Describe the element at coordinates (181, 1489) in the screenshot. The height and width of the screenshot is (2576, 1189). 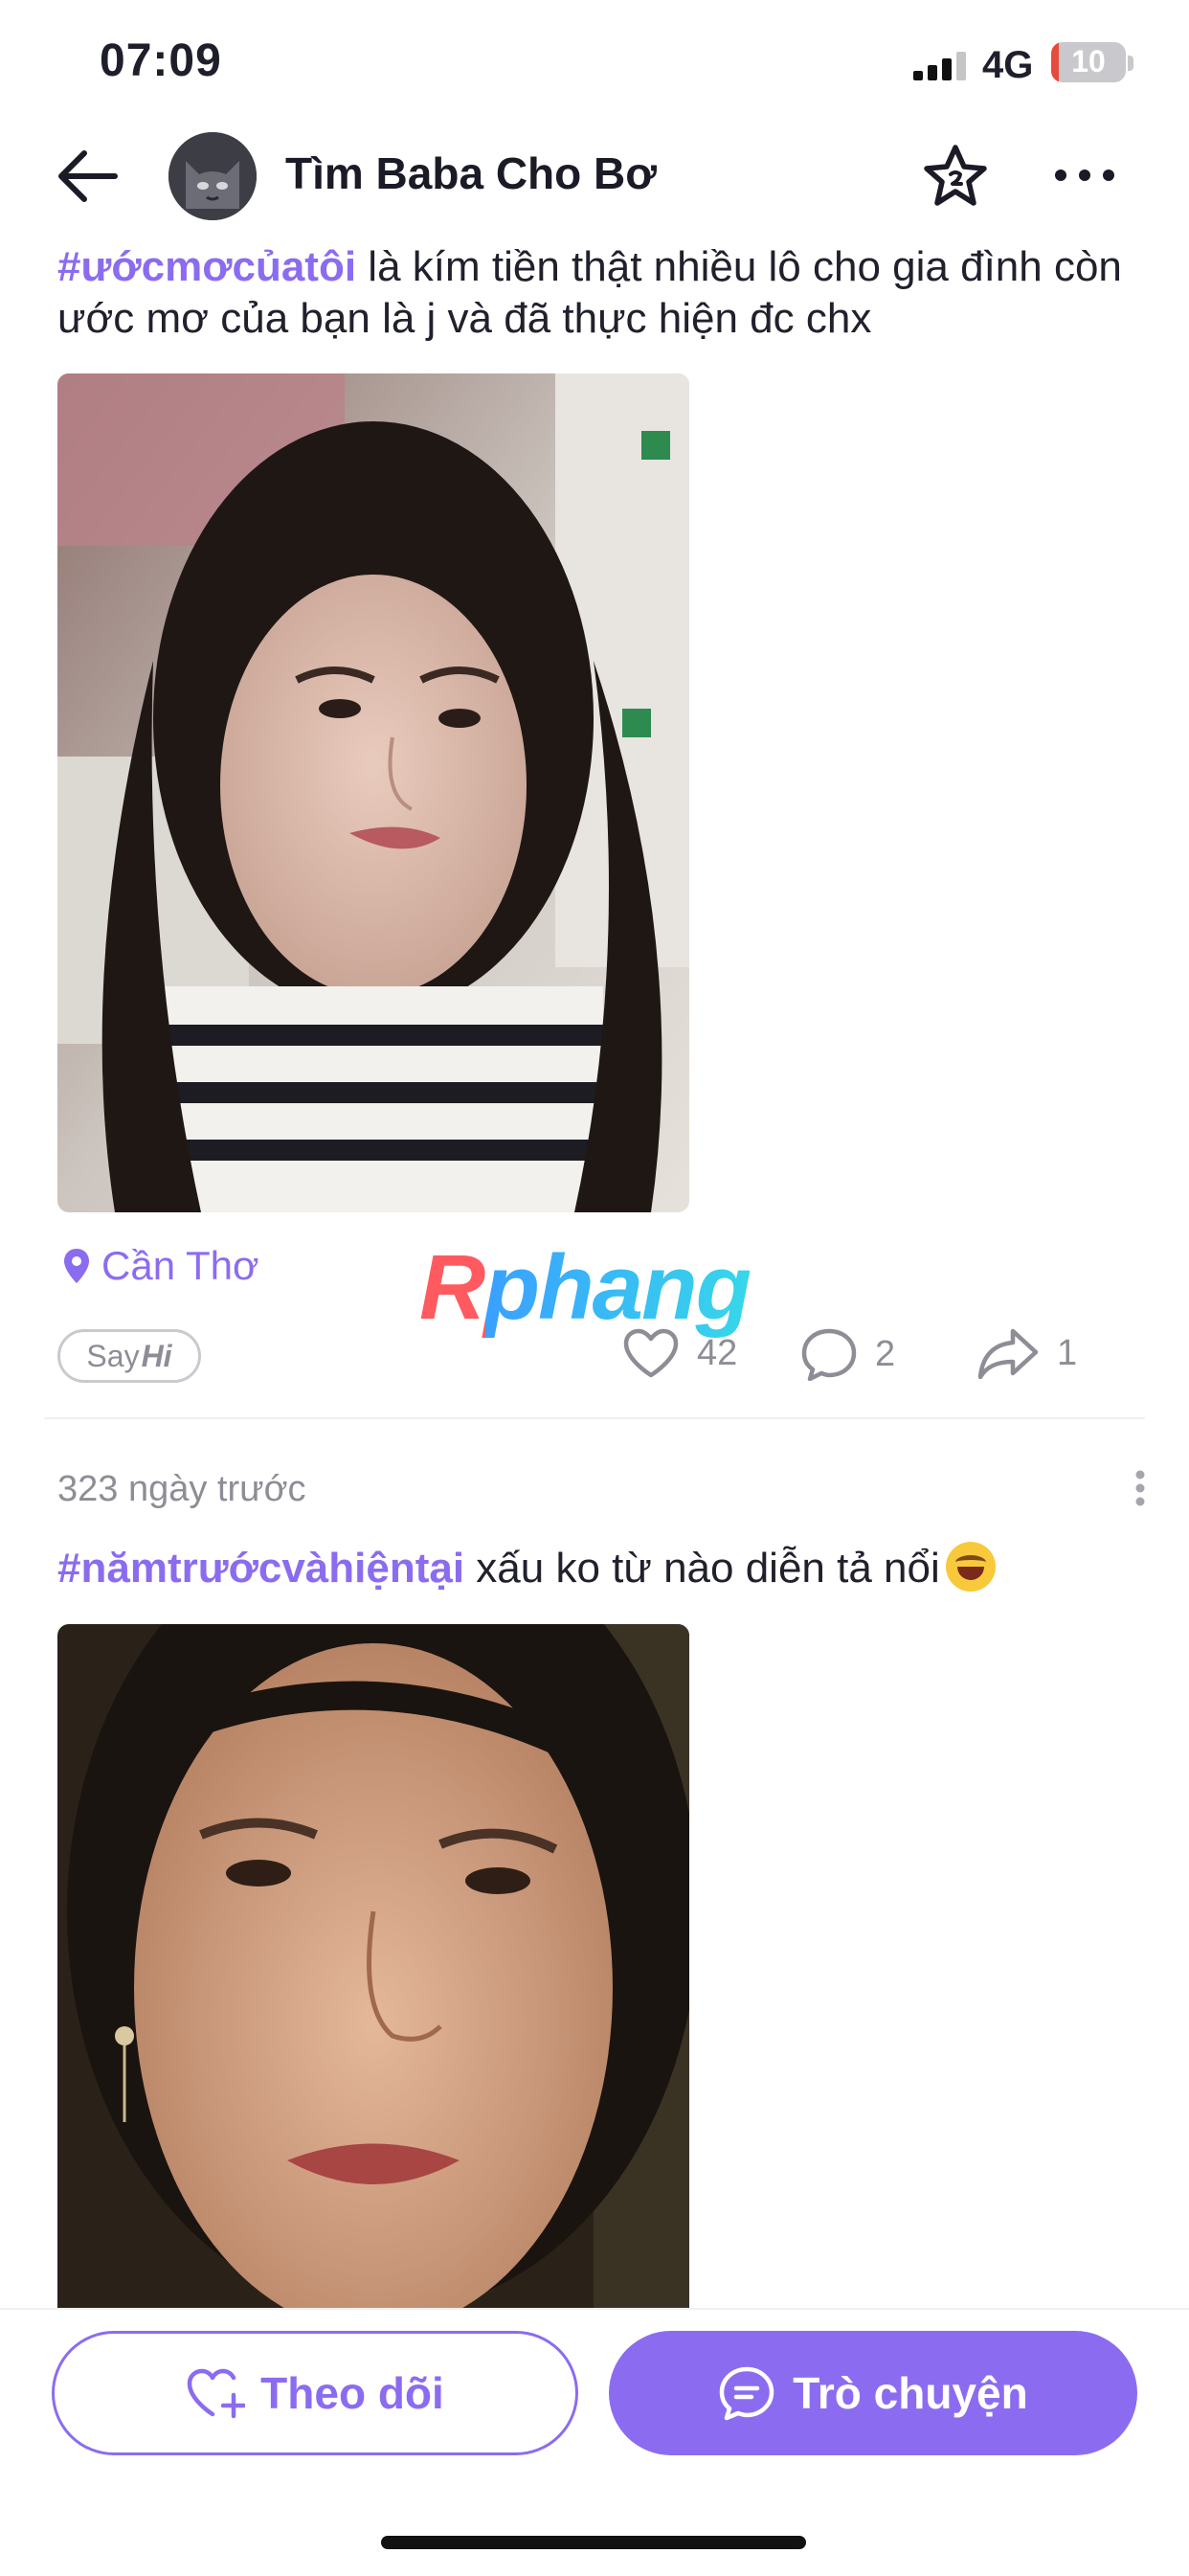
I see `post-time: 323 ngày trước` at that location.